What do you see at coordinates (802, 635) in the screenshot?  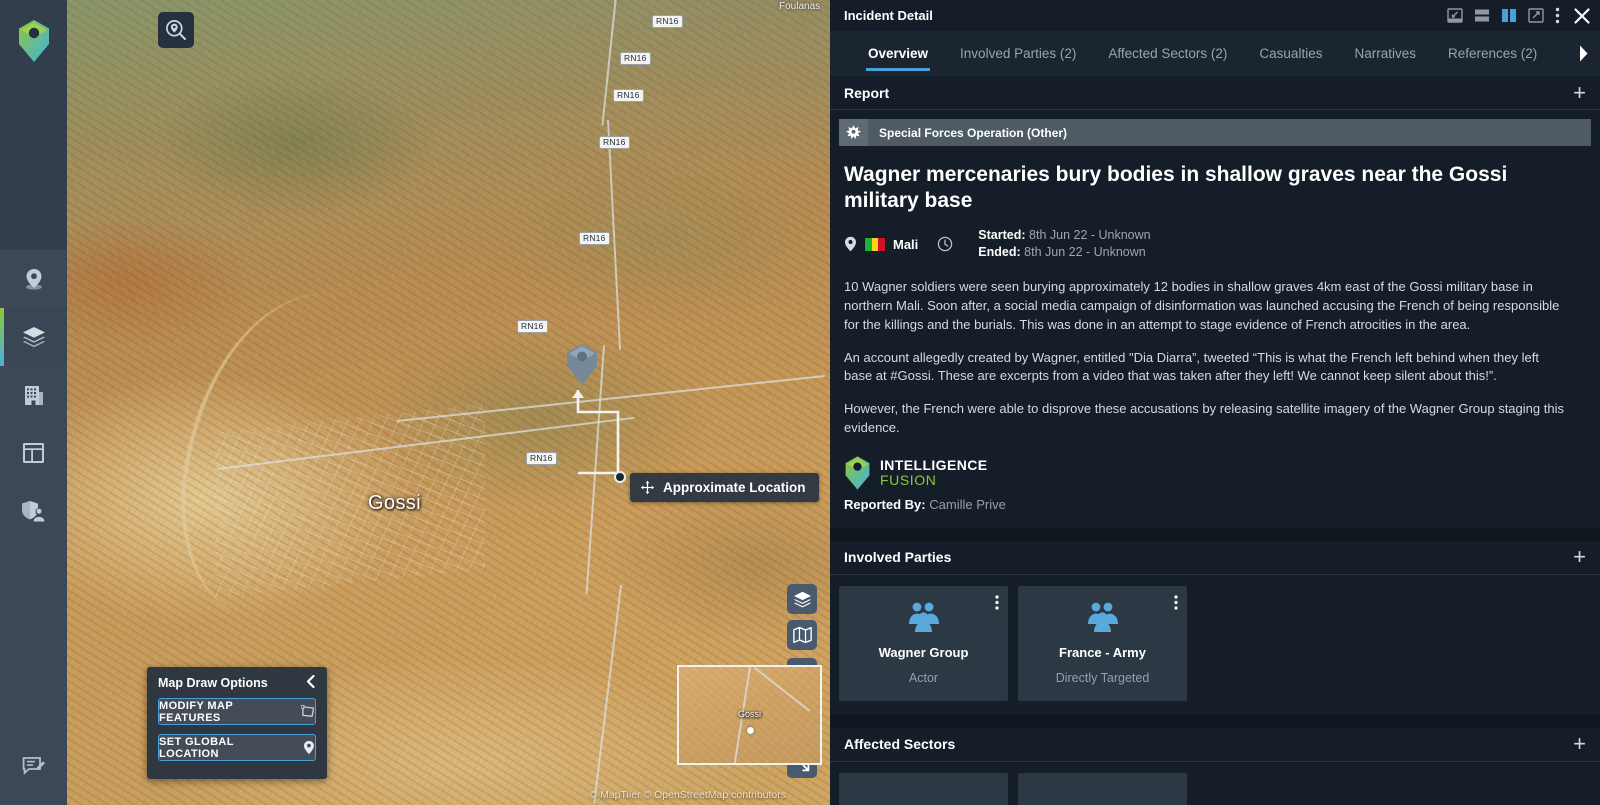 I see `basemap-button` at bounding box center [802, 635].